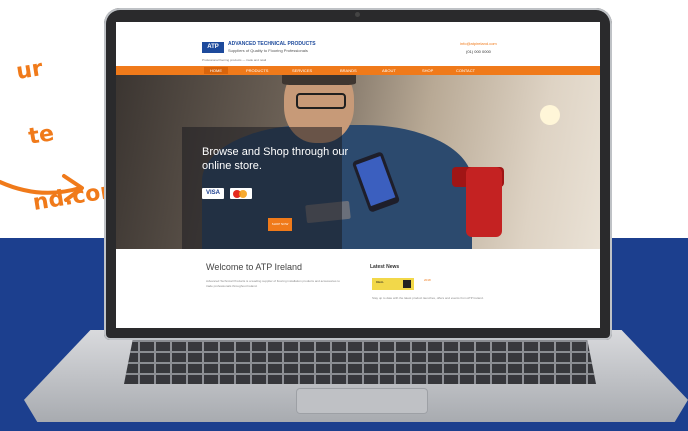 The height and width of the screenshot is (431, 688). Describe the element at coordinates (362, 401) in the screenshot. I see `laptop-trackpad` at that location.